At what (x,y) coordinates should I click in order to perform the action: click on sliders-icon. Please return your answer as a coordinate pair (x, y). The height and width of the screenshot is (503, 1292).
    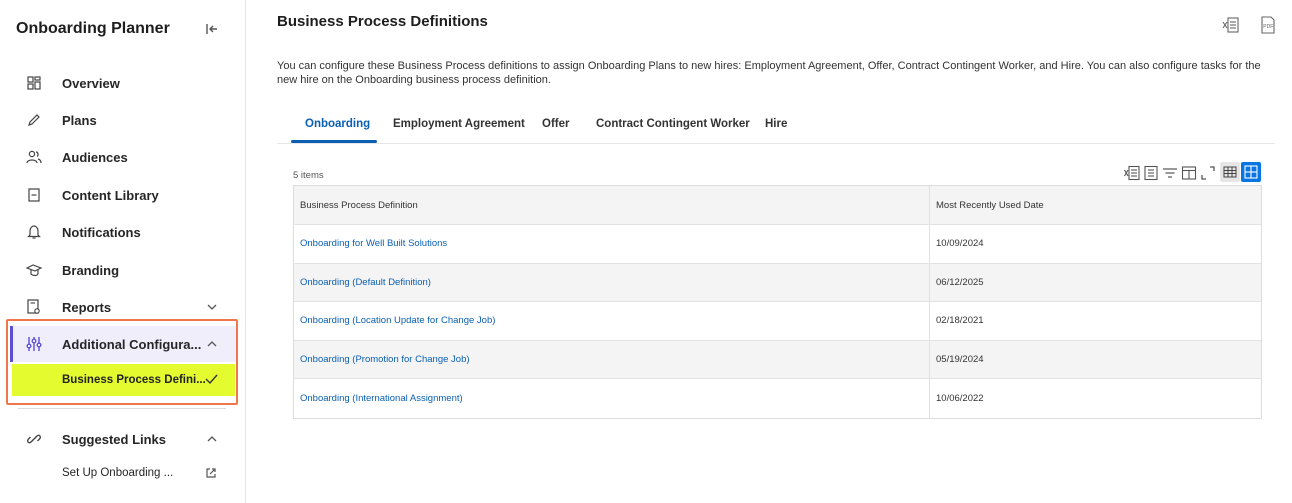
    Looking at the image, I should click on (34, 344).